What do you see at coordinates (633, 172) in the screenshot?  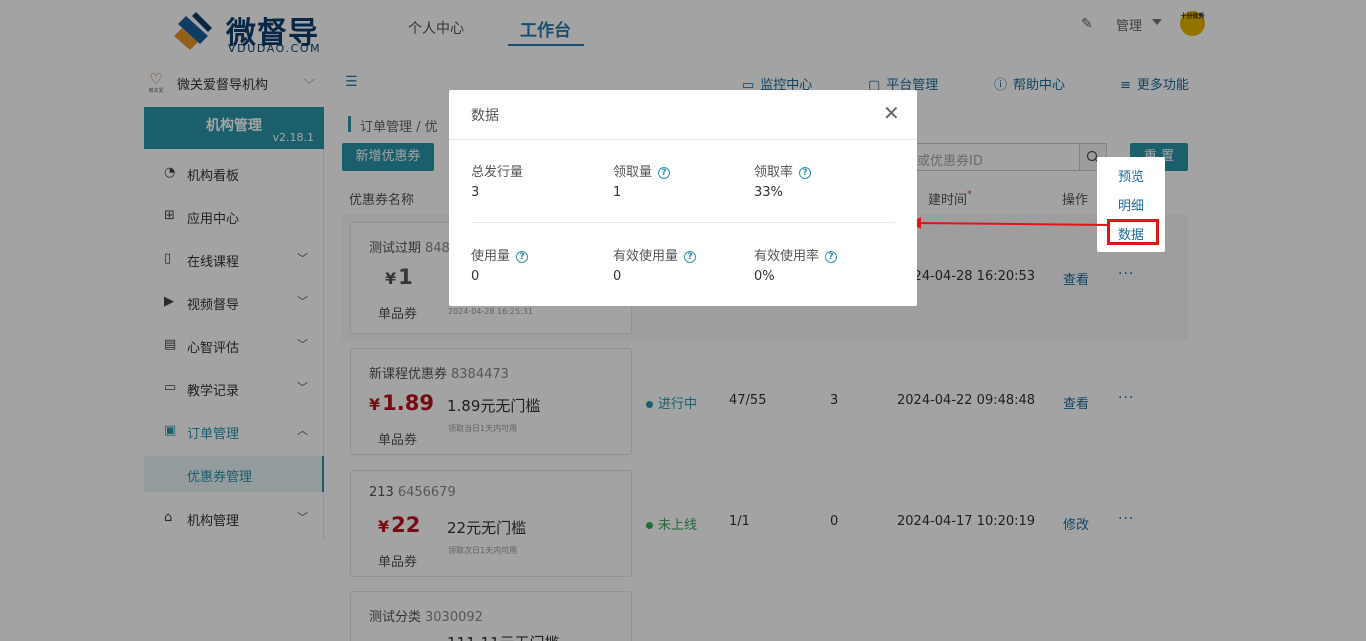 I see `stat-label-text: 领取量` at bounding box center [633, 172].